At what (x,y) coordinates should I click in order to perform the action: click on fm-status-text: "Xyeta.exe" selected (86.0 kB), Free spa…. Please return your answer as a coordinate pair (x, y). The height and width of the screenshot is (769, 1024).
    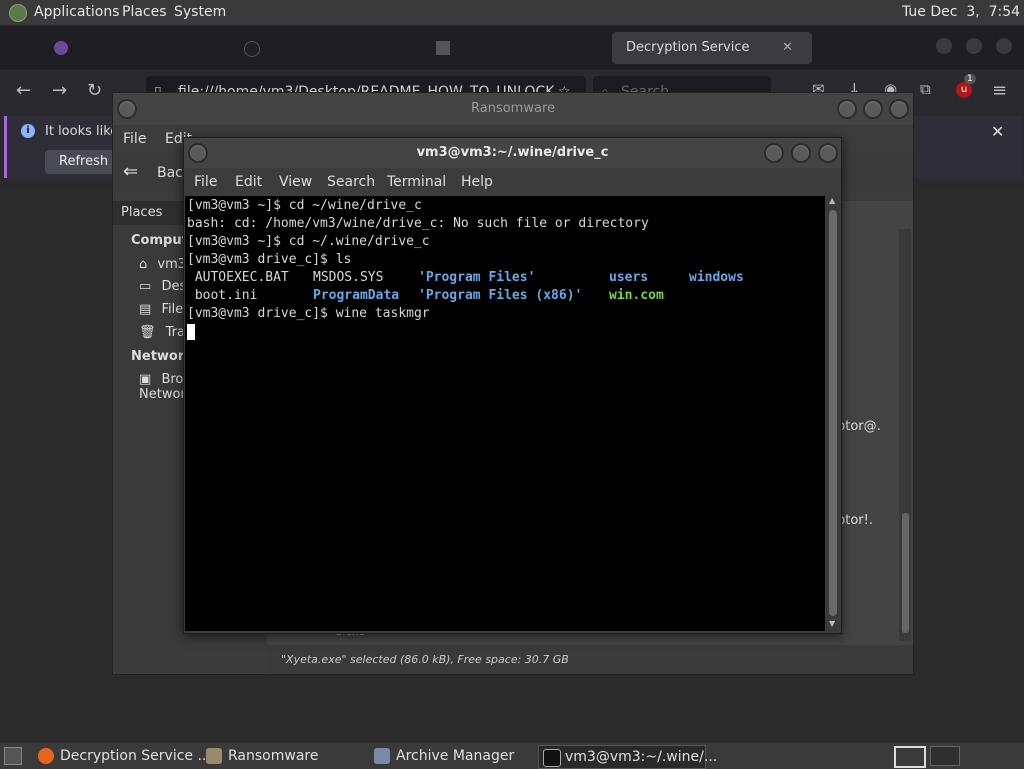
    Looking at the image, I should click on (425, 659).